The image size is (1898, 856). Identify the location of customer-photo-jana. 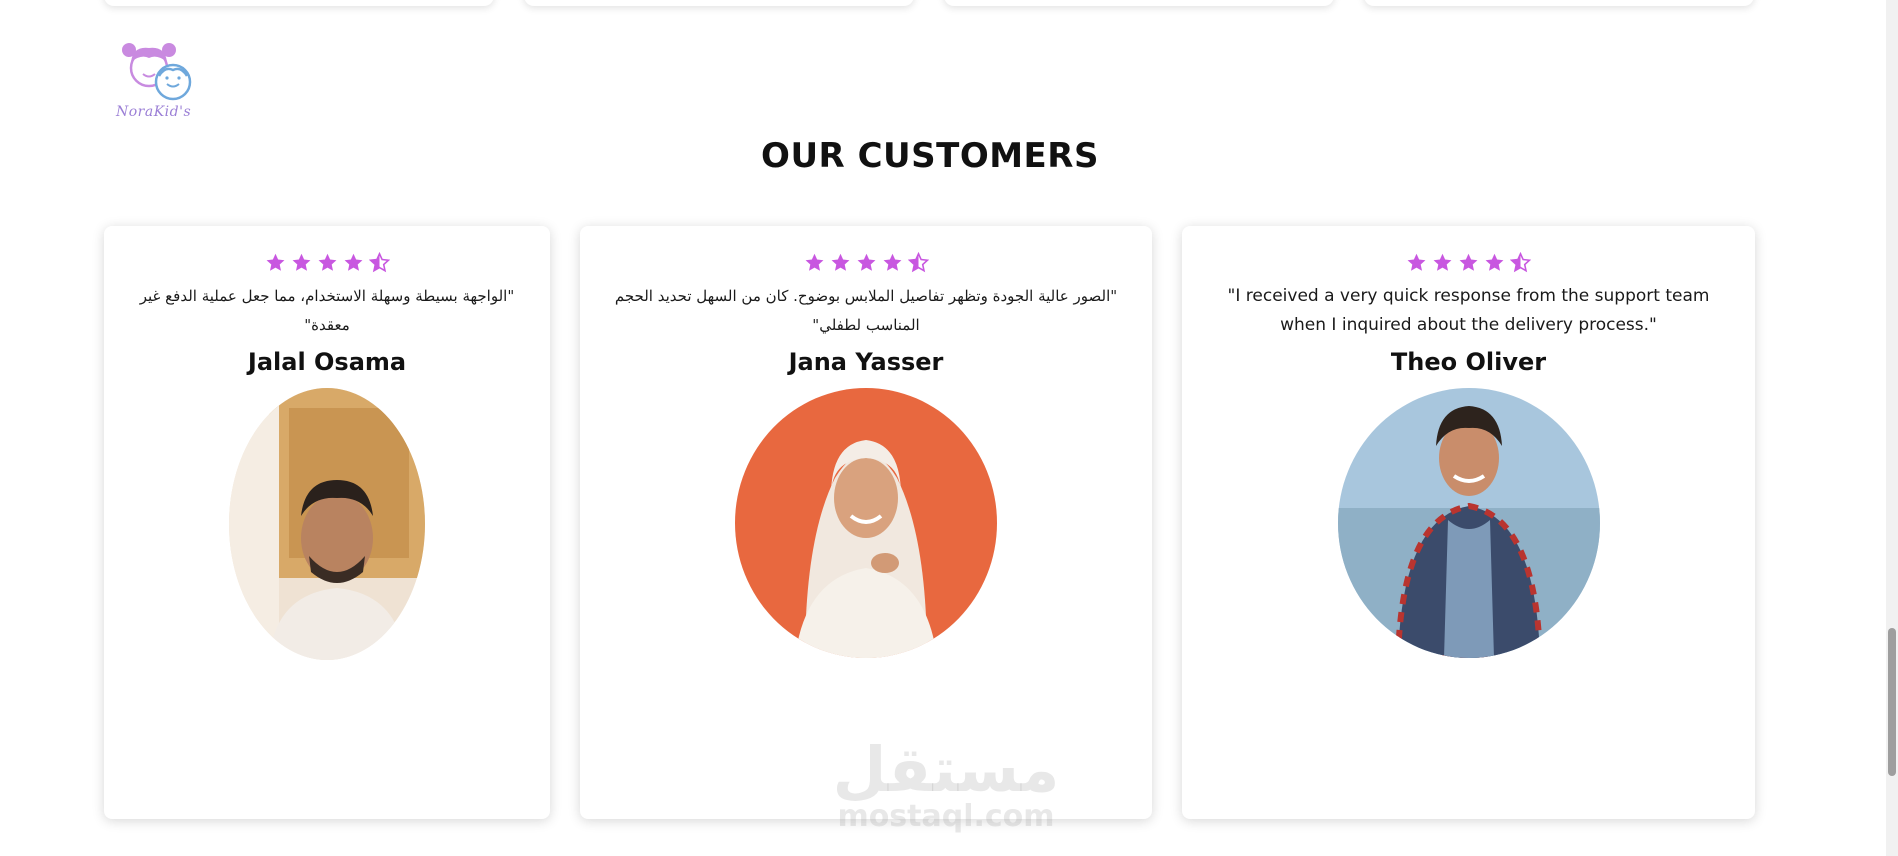
(866, 523).